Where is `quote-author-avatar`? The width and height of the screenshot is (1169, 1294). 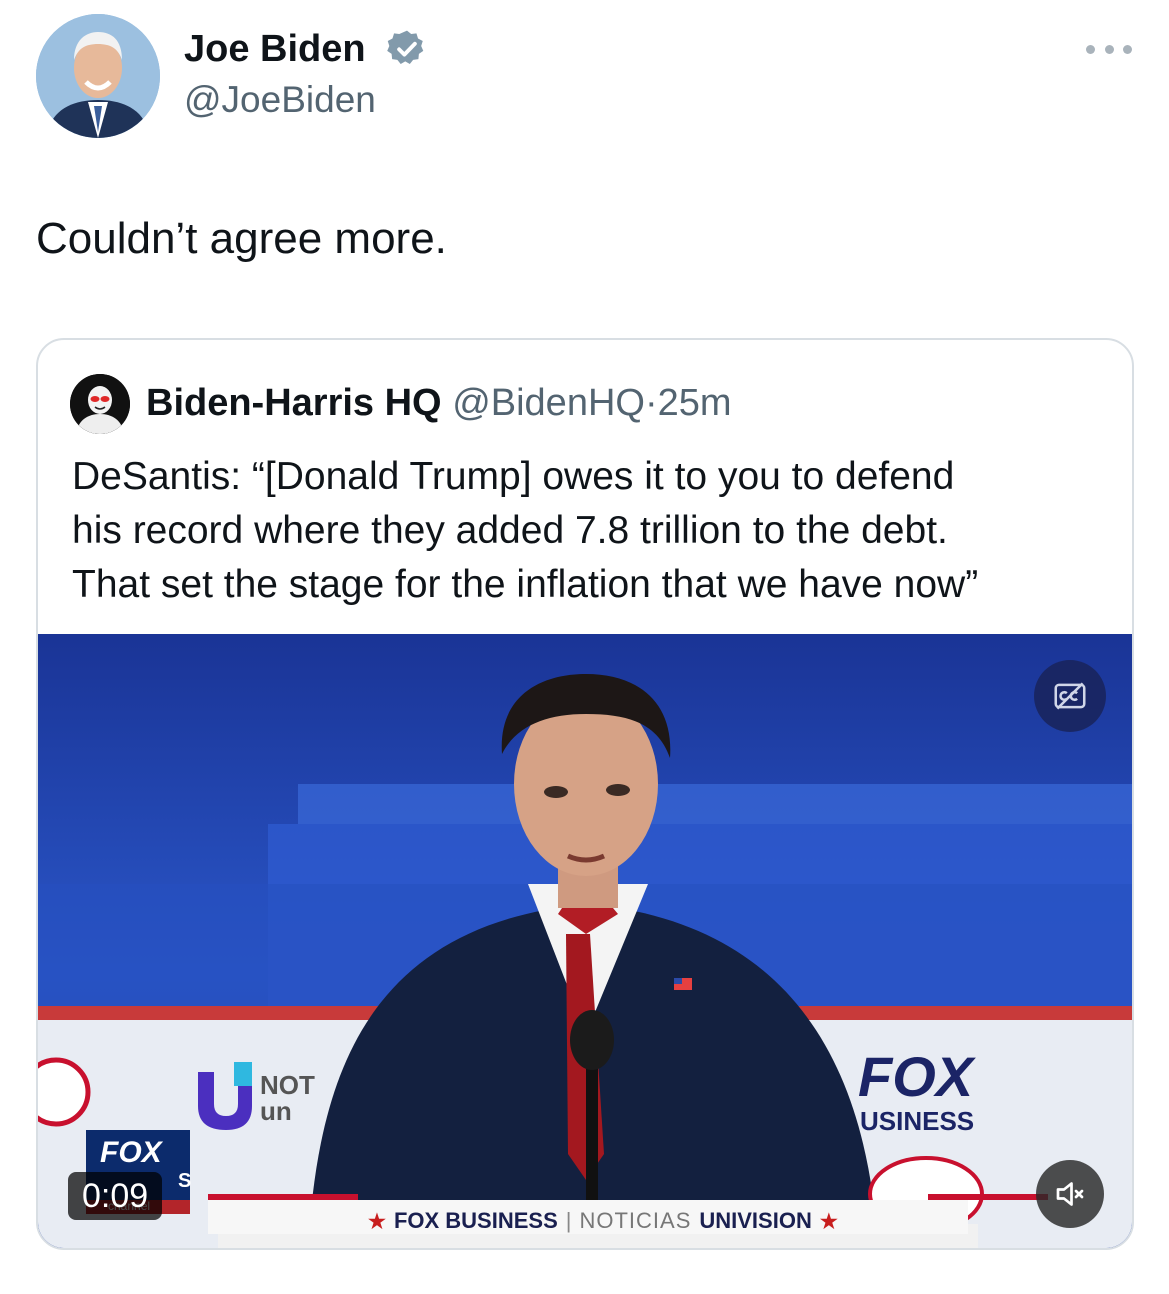 quote-author-avatar is located at coordinates (100, 404).